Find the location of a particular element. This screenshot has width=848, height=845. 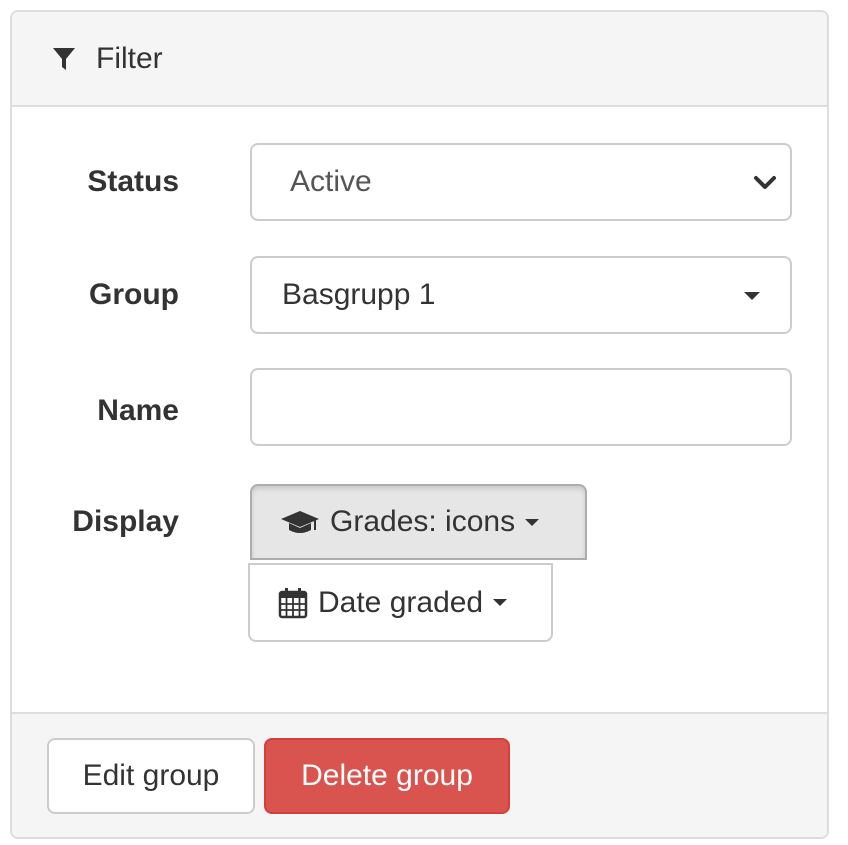

grades-display-label: Grades: icons is located at coordinates (423, 521).